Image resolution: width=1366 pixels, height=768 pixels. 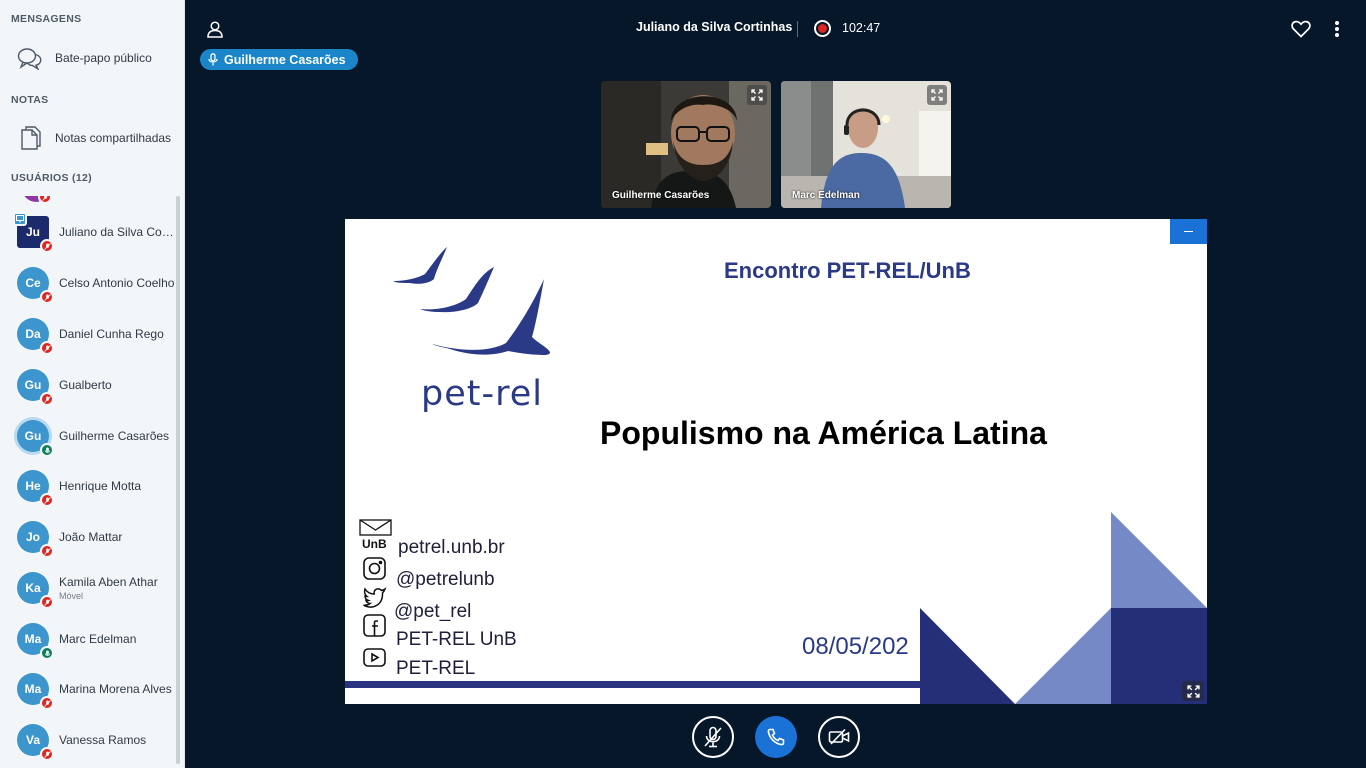 I want to click on user-row: Ce Celso Antonio Coelho, so click(x=89, y=283).